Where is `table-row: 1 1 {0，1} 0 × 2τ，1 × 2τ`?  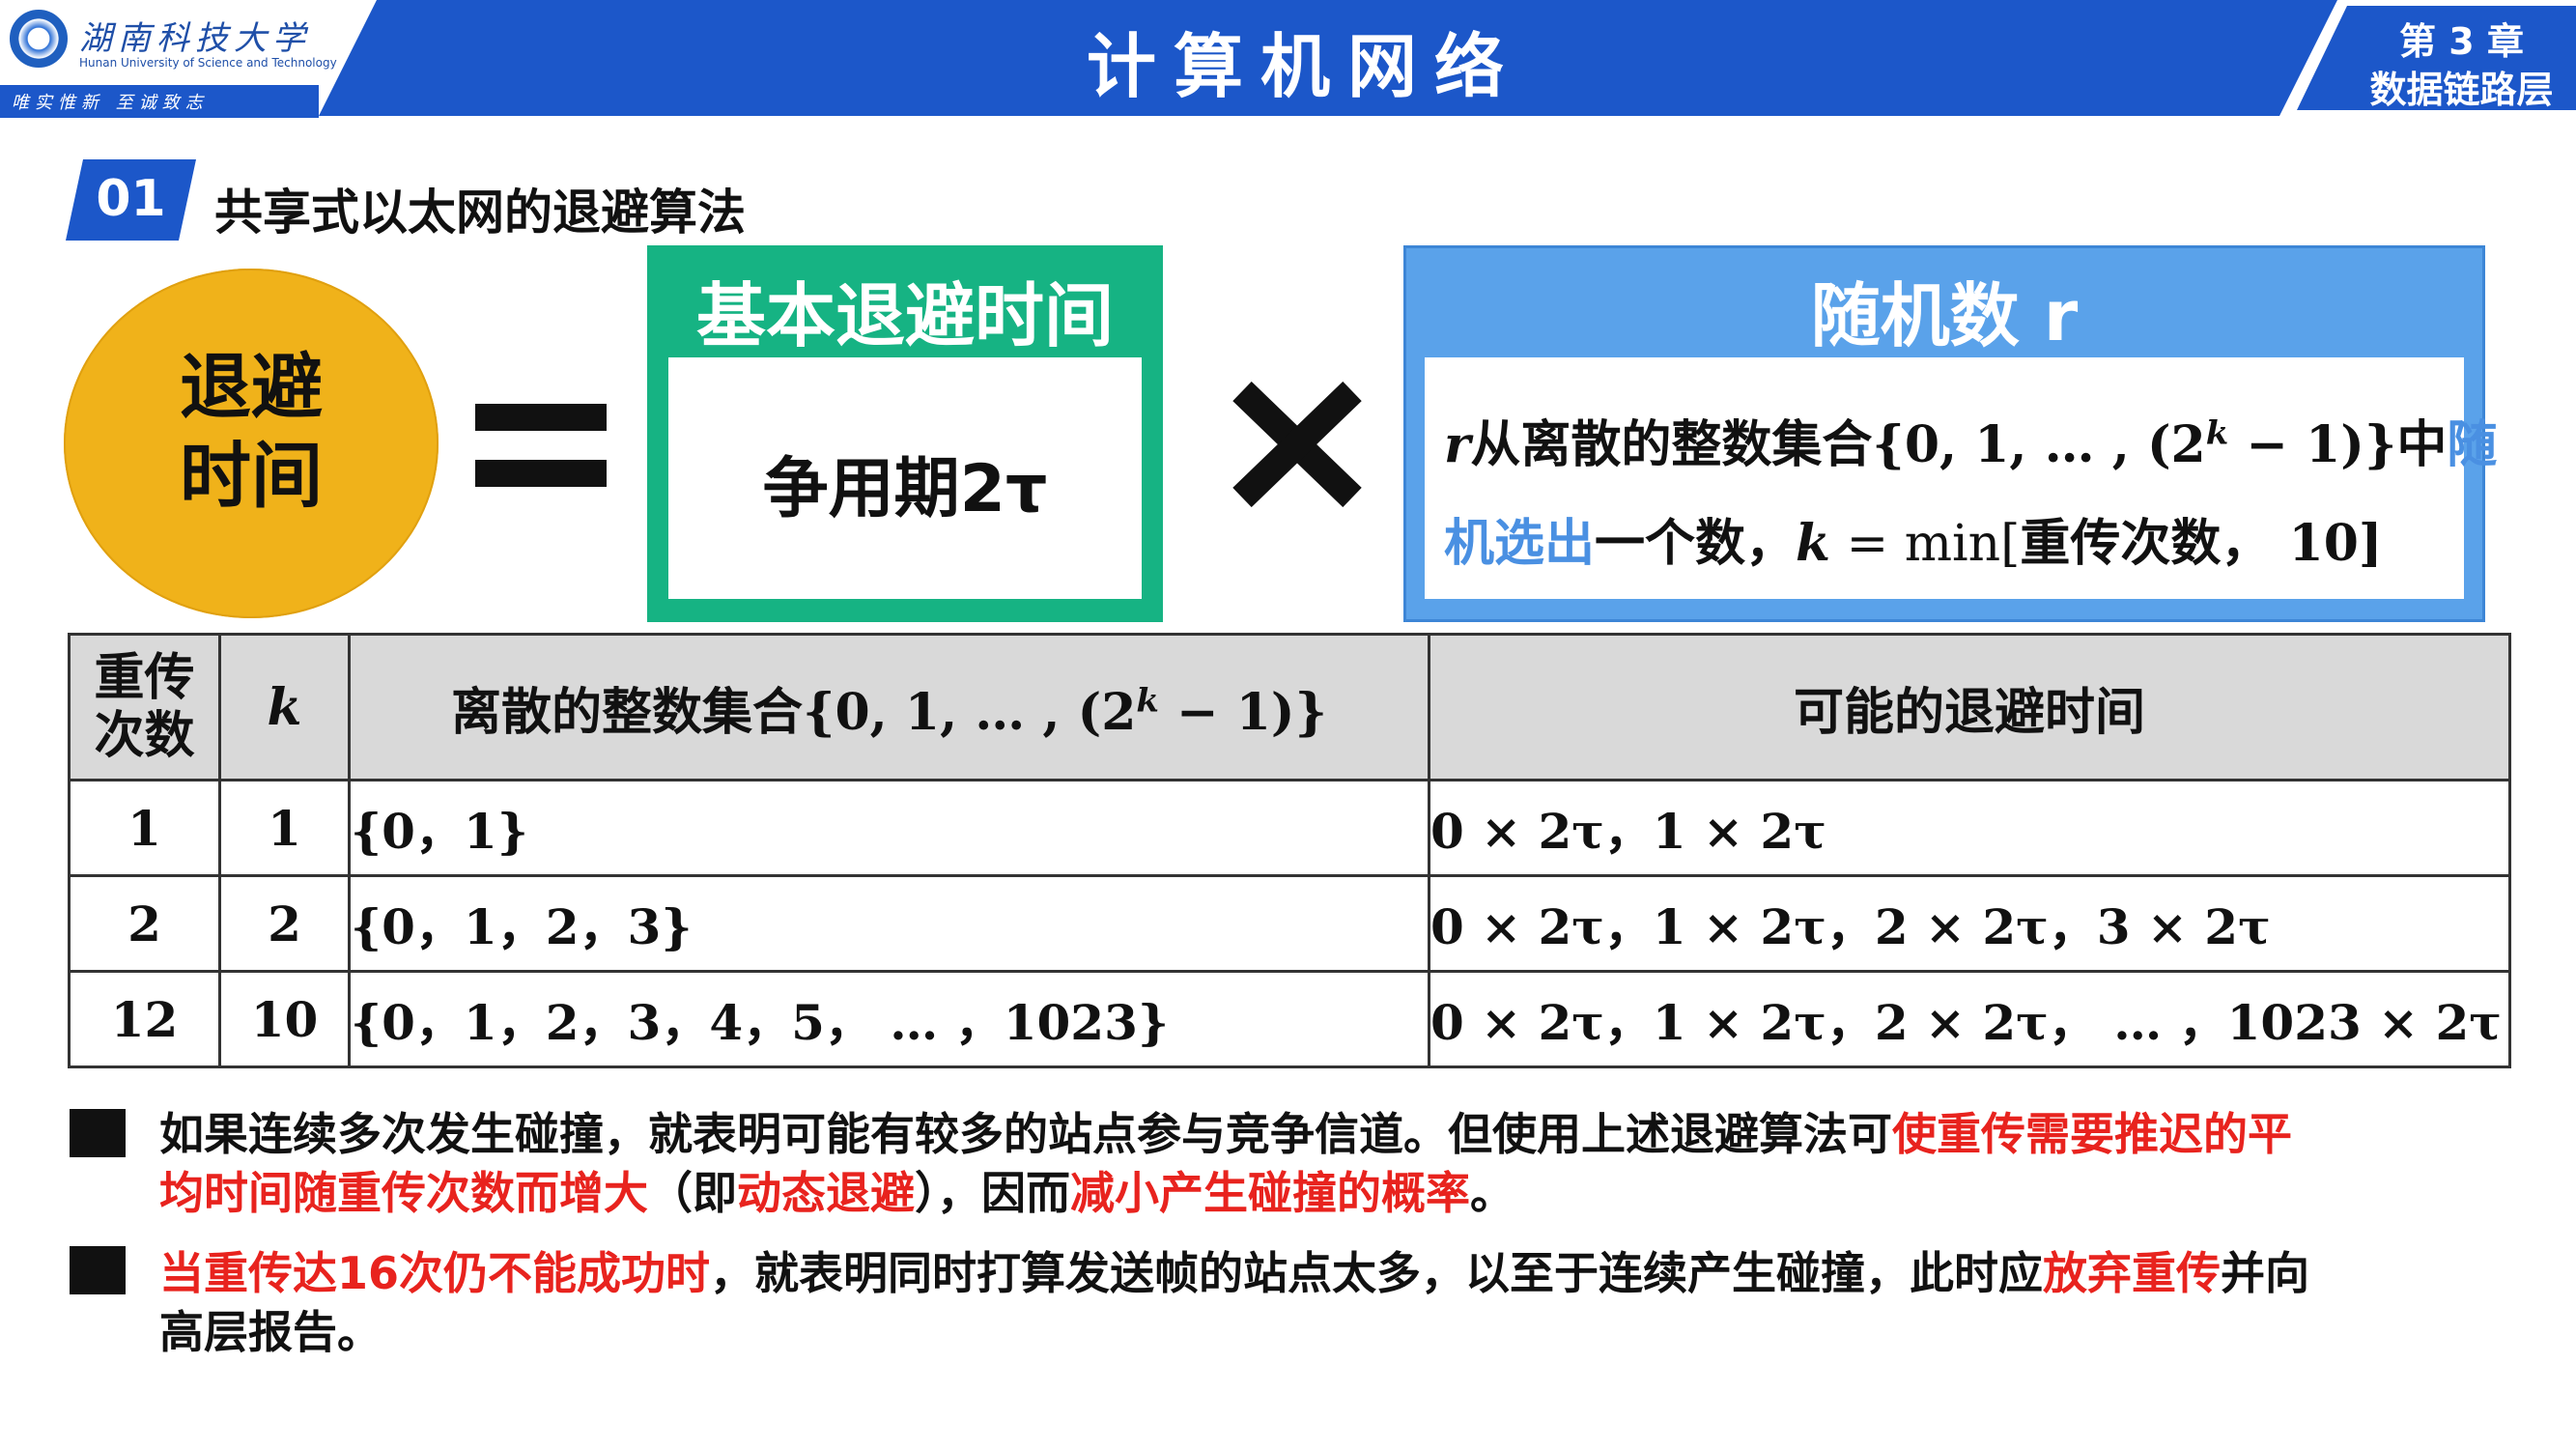 table-row: 1 1 {0，1} 0 × 2τ，1 × 2τ is located at coordinates (1289, 828).